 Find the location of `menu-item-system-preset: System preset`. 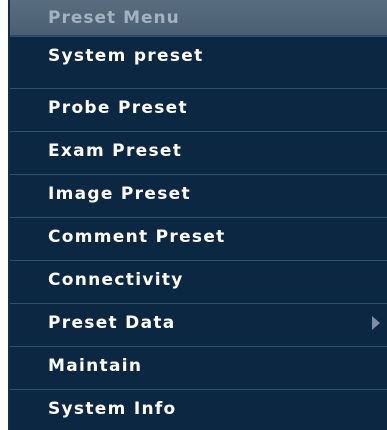

menu-item-system-preset: System preset is located at coordinates (198, 57).